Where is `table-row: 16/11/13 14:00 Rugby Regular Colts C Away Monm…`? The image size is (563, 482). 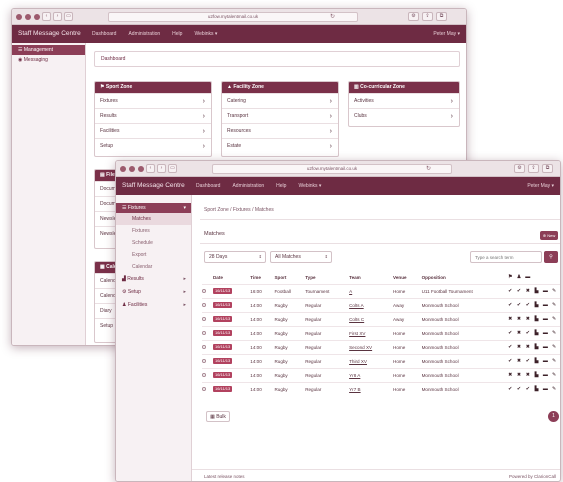
table-row: 16/11/13 14:00 Rugby Regular Colts C Away Monm… is located at coordinates (381, 318).